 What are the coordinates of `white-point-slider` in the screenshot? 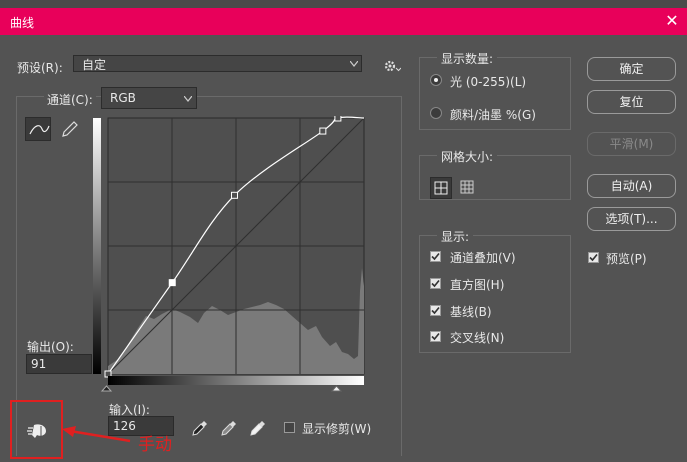 It's located at (336, 388).